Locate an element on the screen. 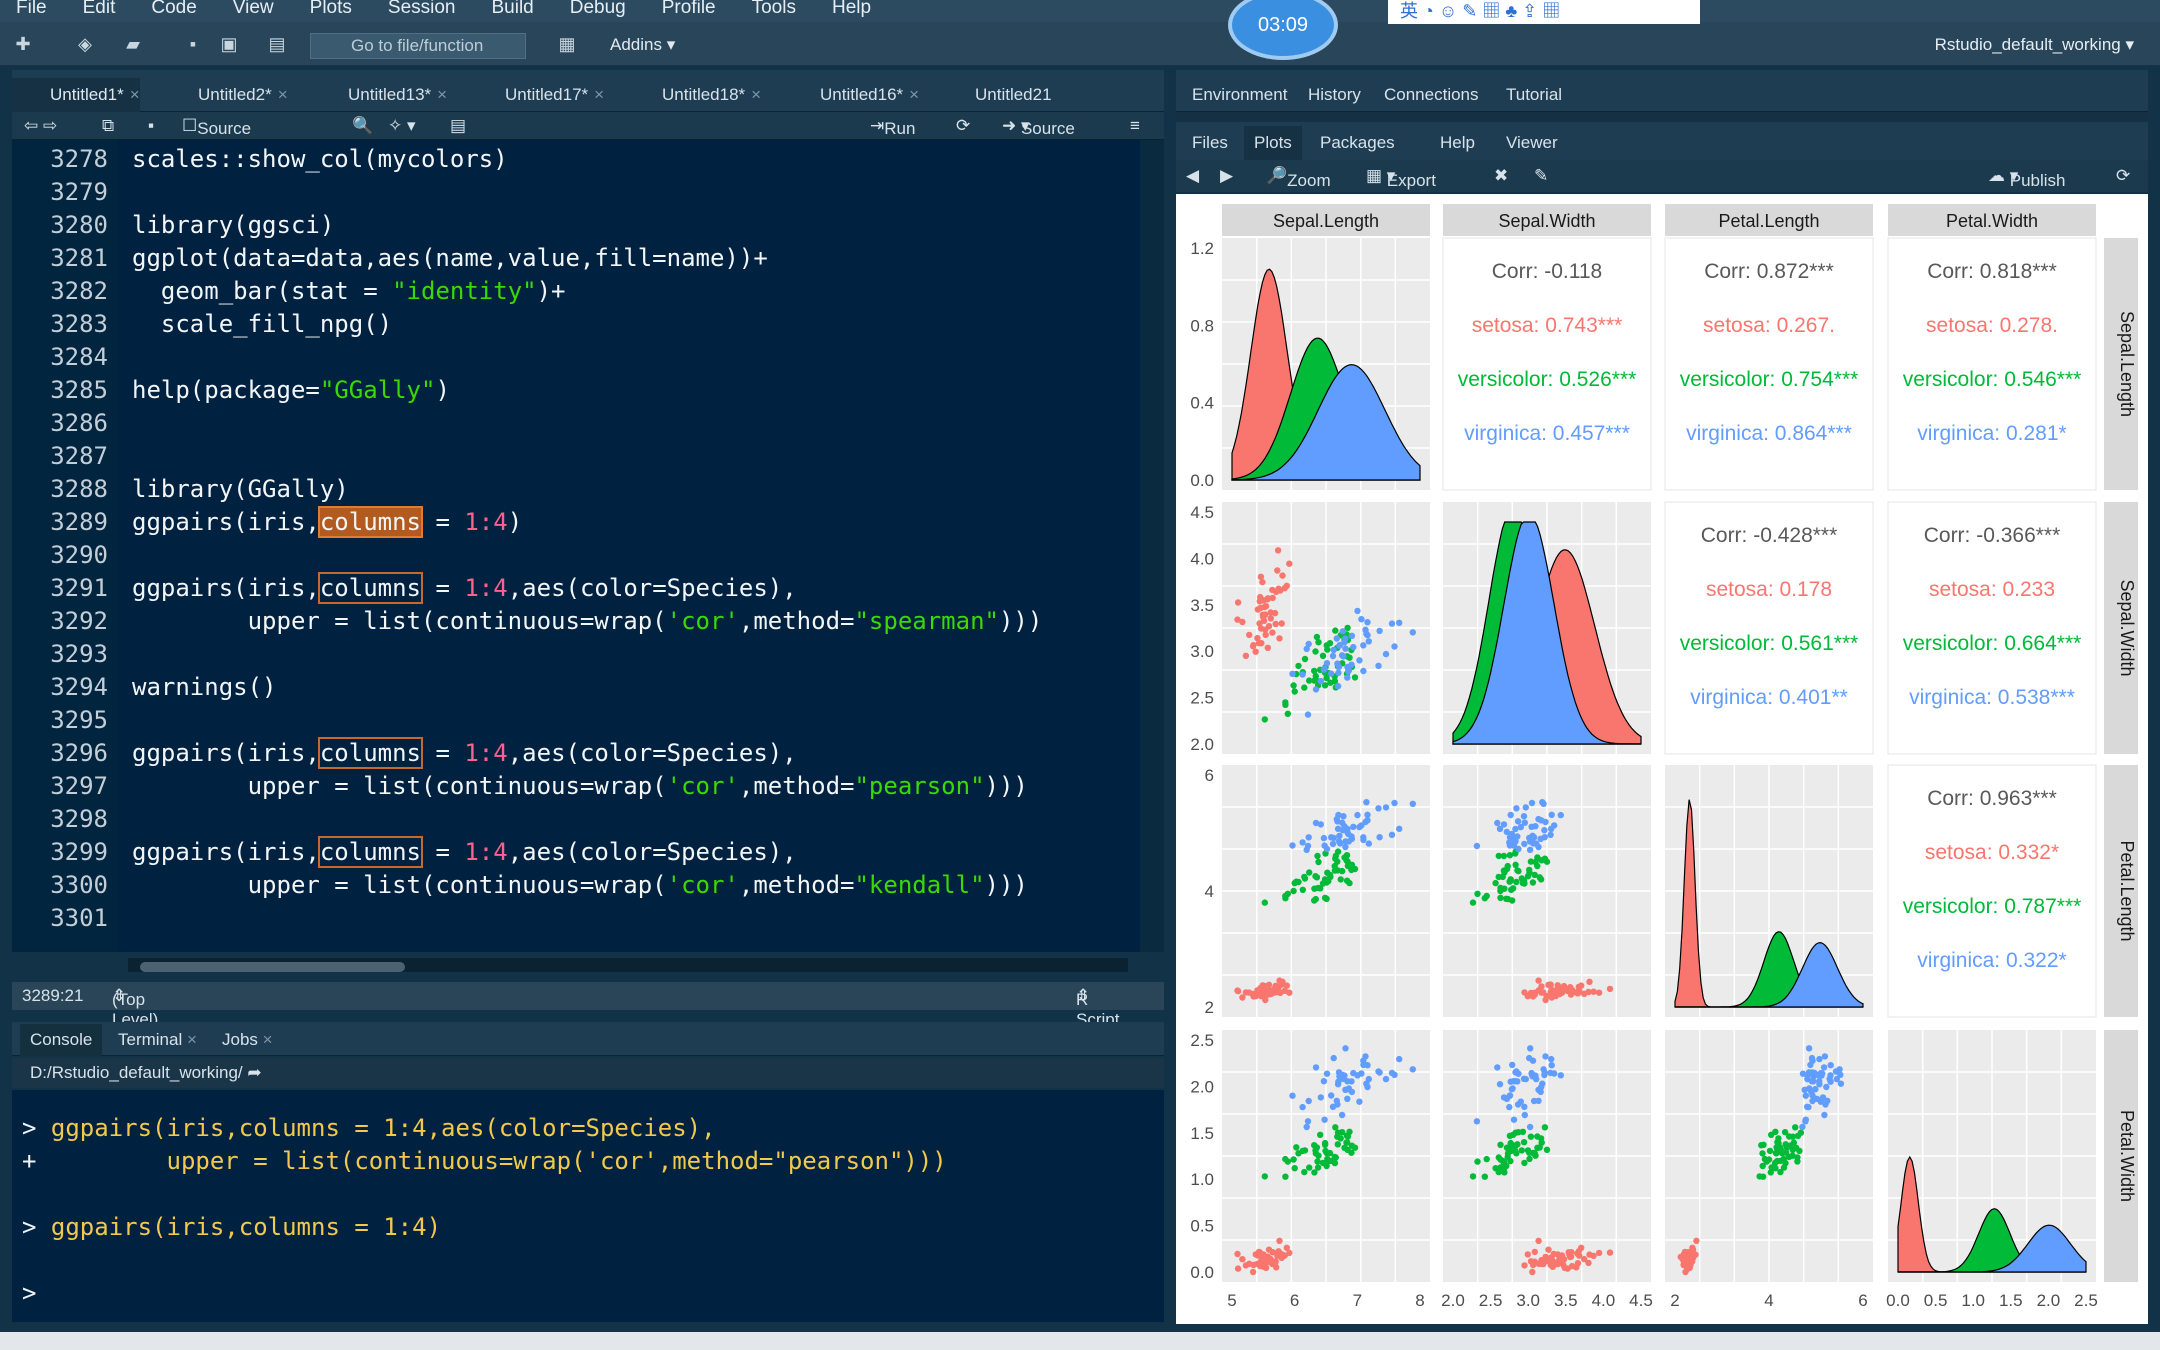 This screenshot has width=2160, height=1350. compile-report-icon: ▤ is located at coordinates (458, 126).